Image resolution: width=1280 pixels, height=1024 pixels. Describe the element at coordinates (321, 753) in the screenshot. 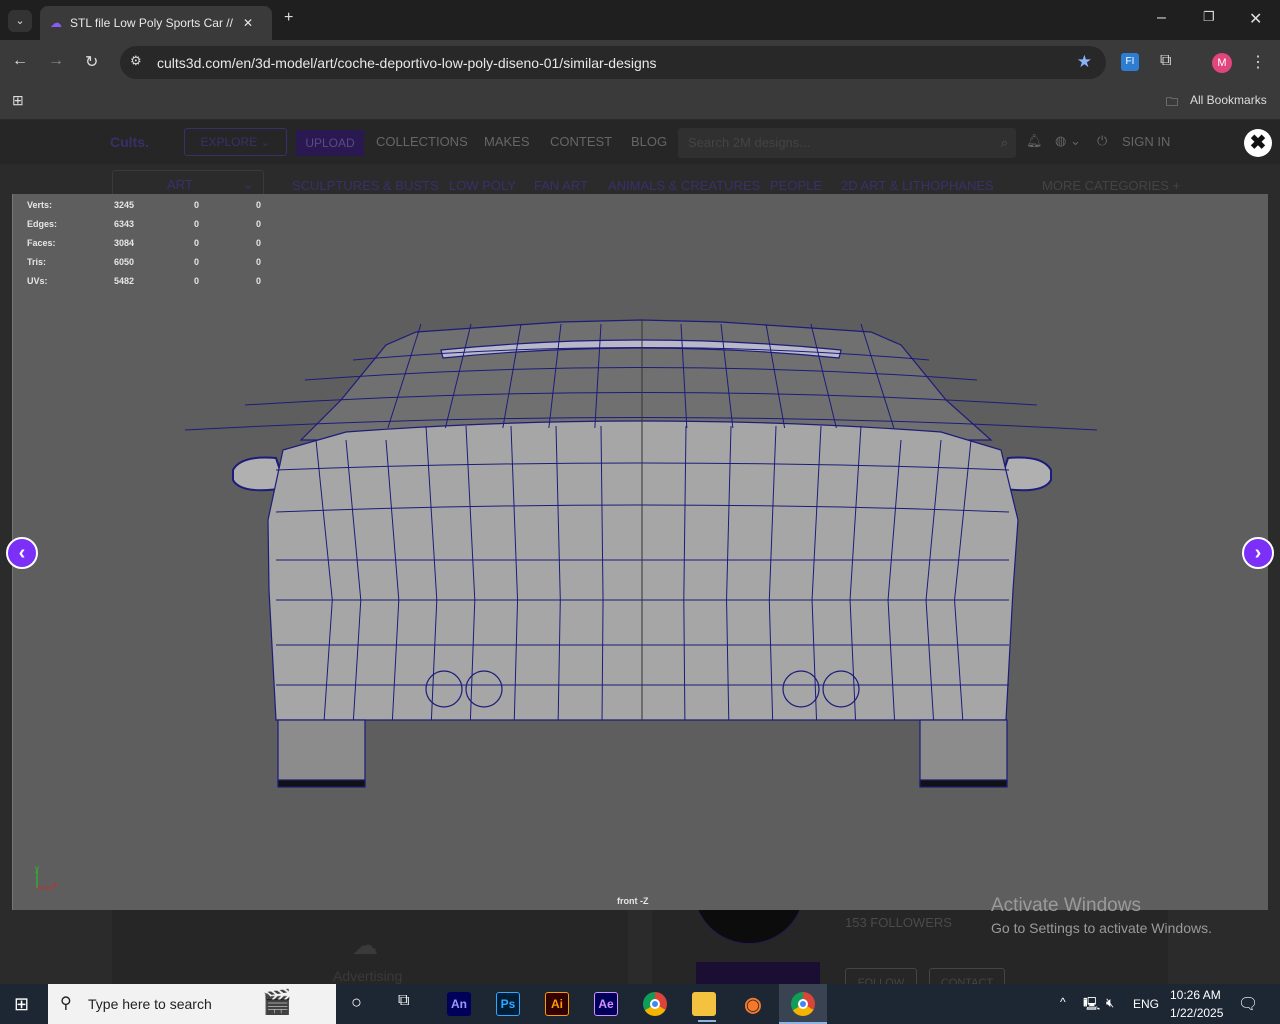

I see `car-left-wheel` at that location.